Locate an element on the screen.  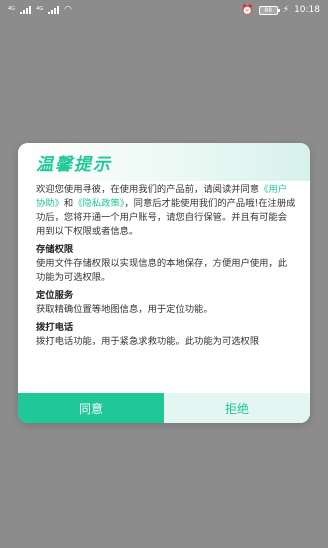
status-right: ⏰ 88 ⚡ 10:18 is located at coordinates (280, 10).